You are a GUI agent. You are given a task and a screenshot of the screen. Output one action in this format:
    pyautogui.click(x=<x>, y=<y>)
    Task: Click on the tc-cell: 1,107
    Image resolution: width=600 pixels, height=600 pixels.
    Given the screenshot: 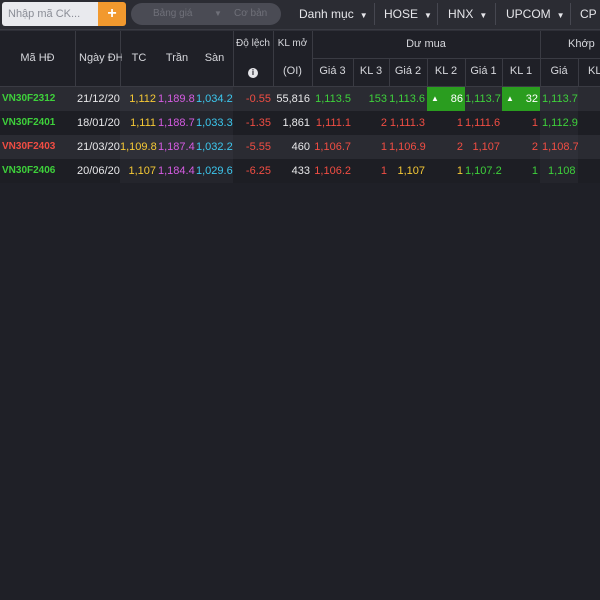 What is the action you would take?
    pyautogui.click(x=139, y=171)
    